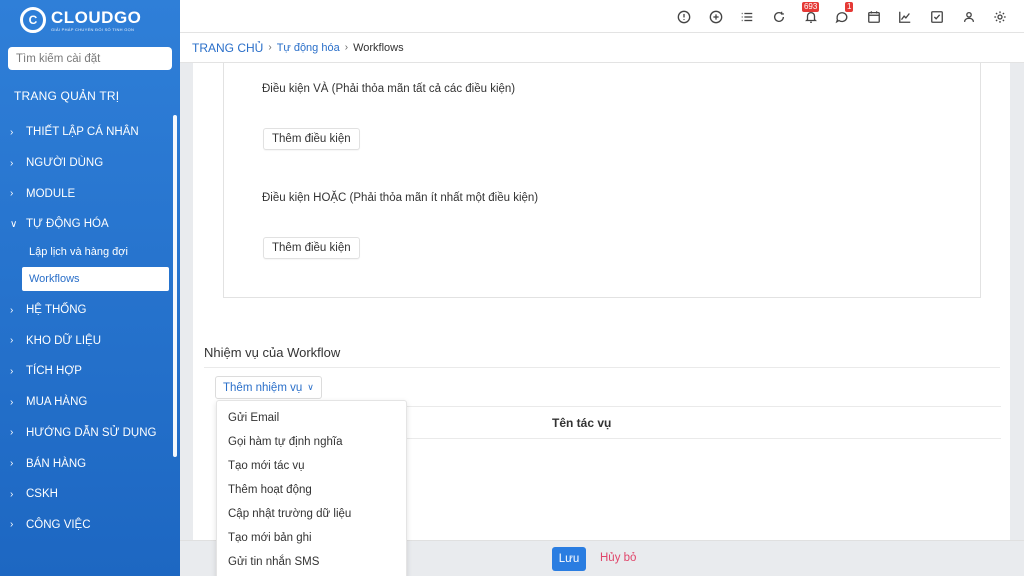 The height and width of the screenshot is (576, 1024). I want to click on sidebar-item-label: CSKH, so click(42, 494).